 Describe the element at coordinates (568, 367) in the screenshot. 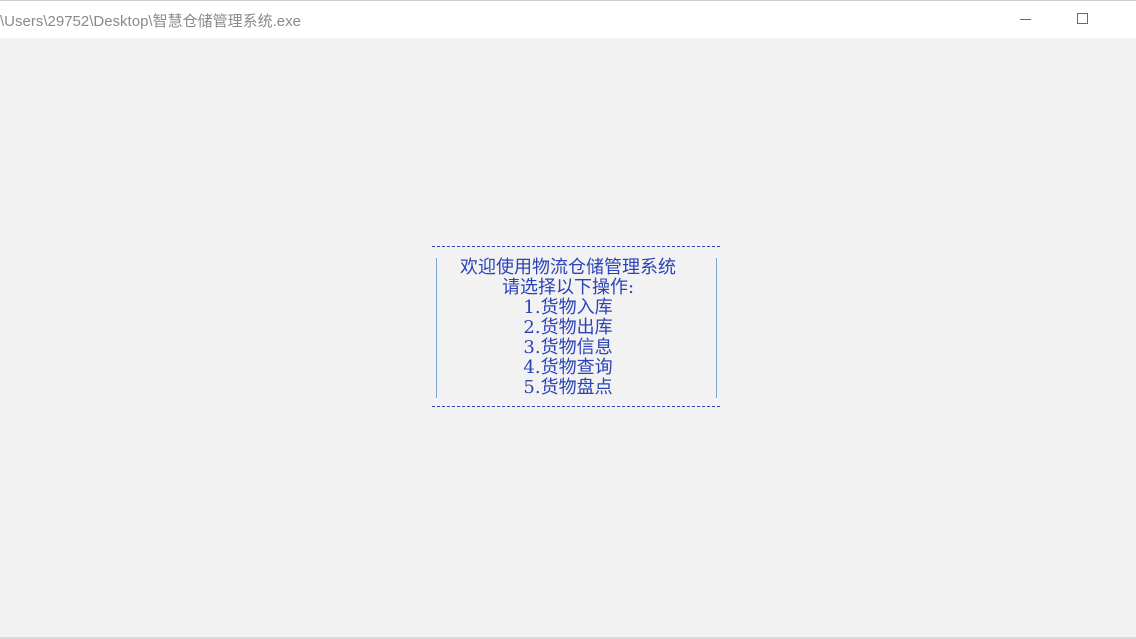

I see `menu-option-4: 4.货物查询` at that location.